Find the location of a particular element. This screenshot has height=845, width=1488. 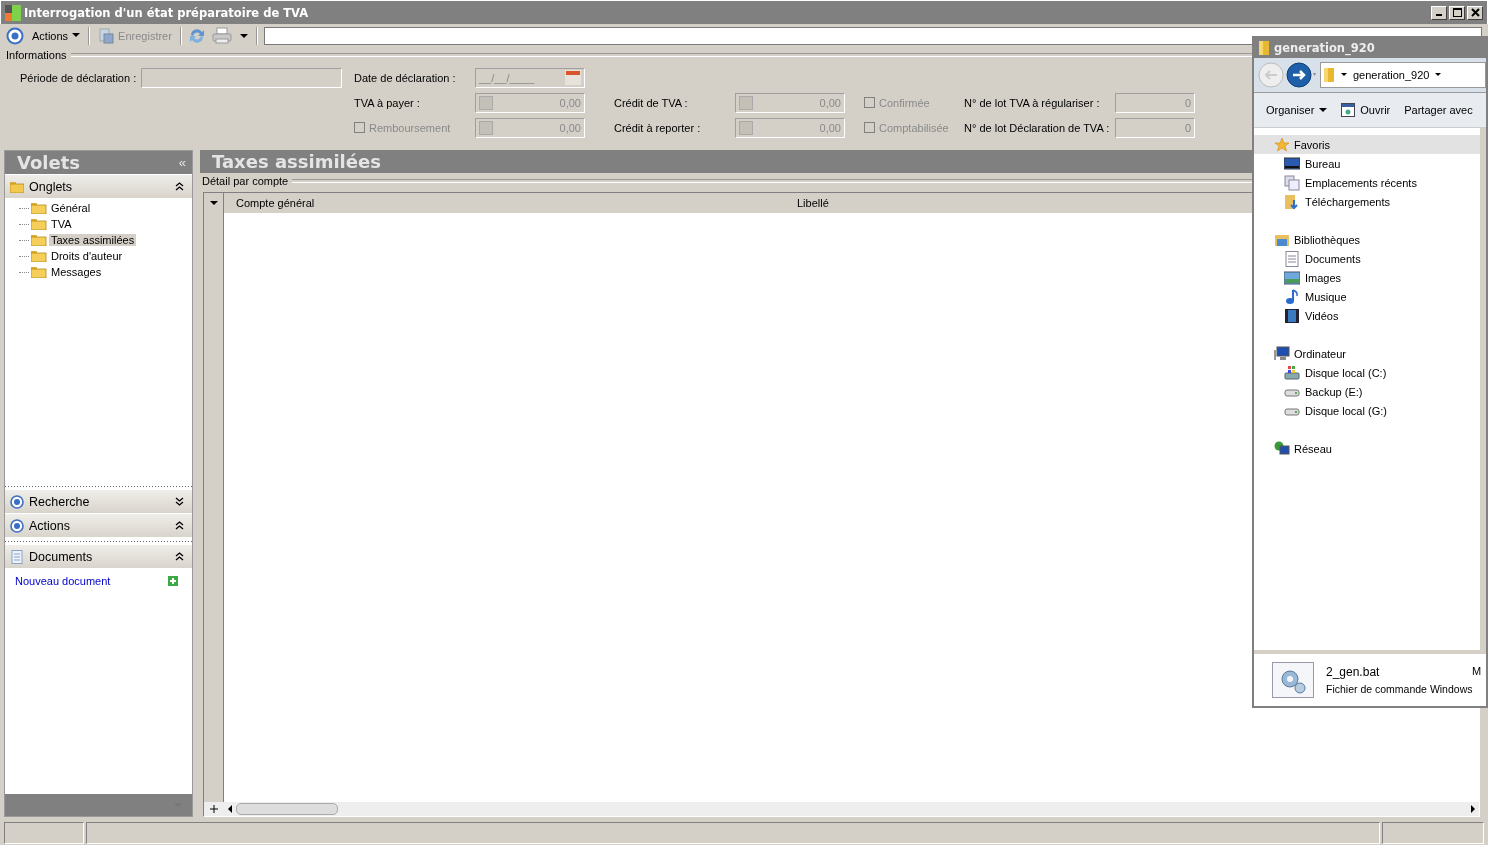

computer-icon is located at coordinates (1282, 353).